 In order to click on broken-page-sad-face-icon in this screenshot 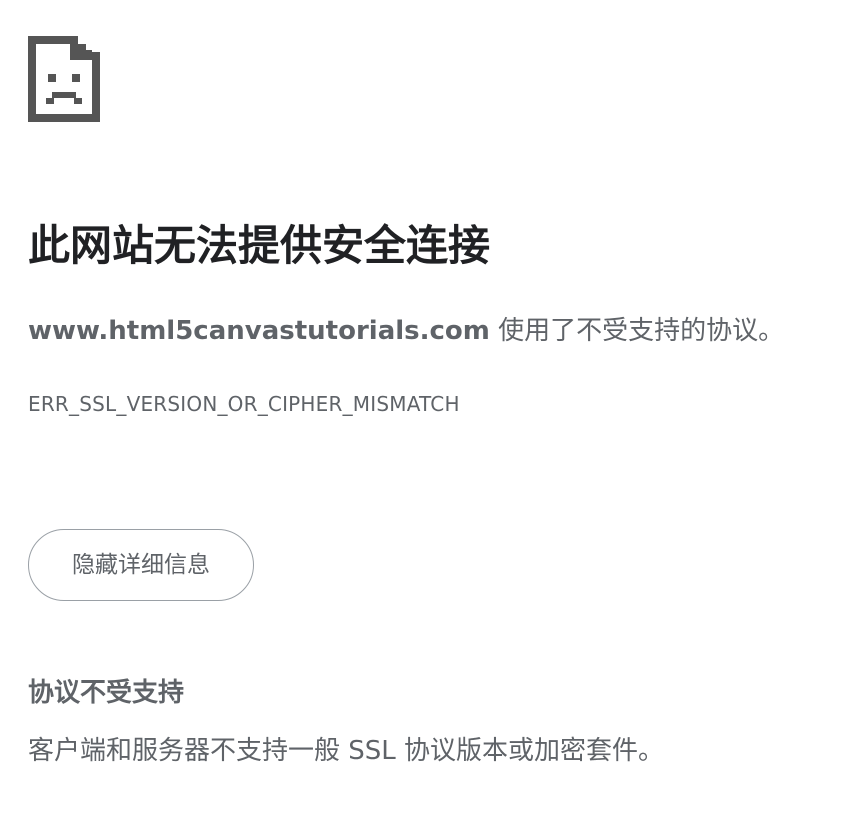, I will do `click(64, 79)`.